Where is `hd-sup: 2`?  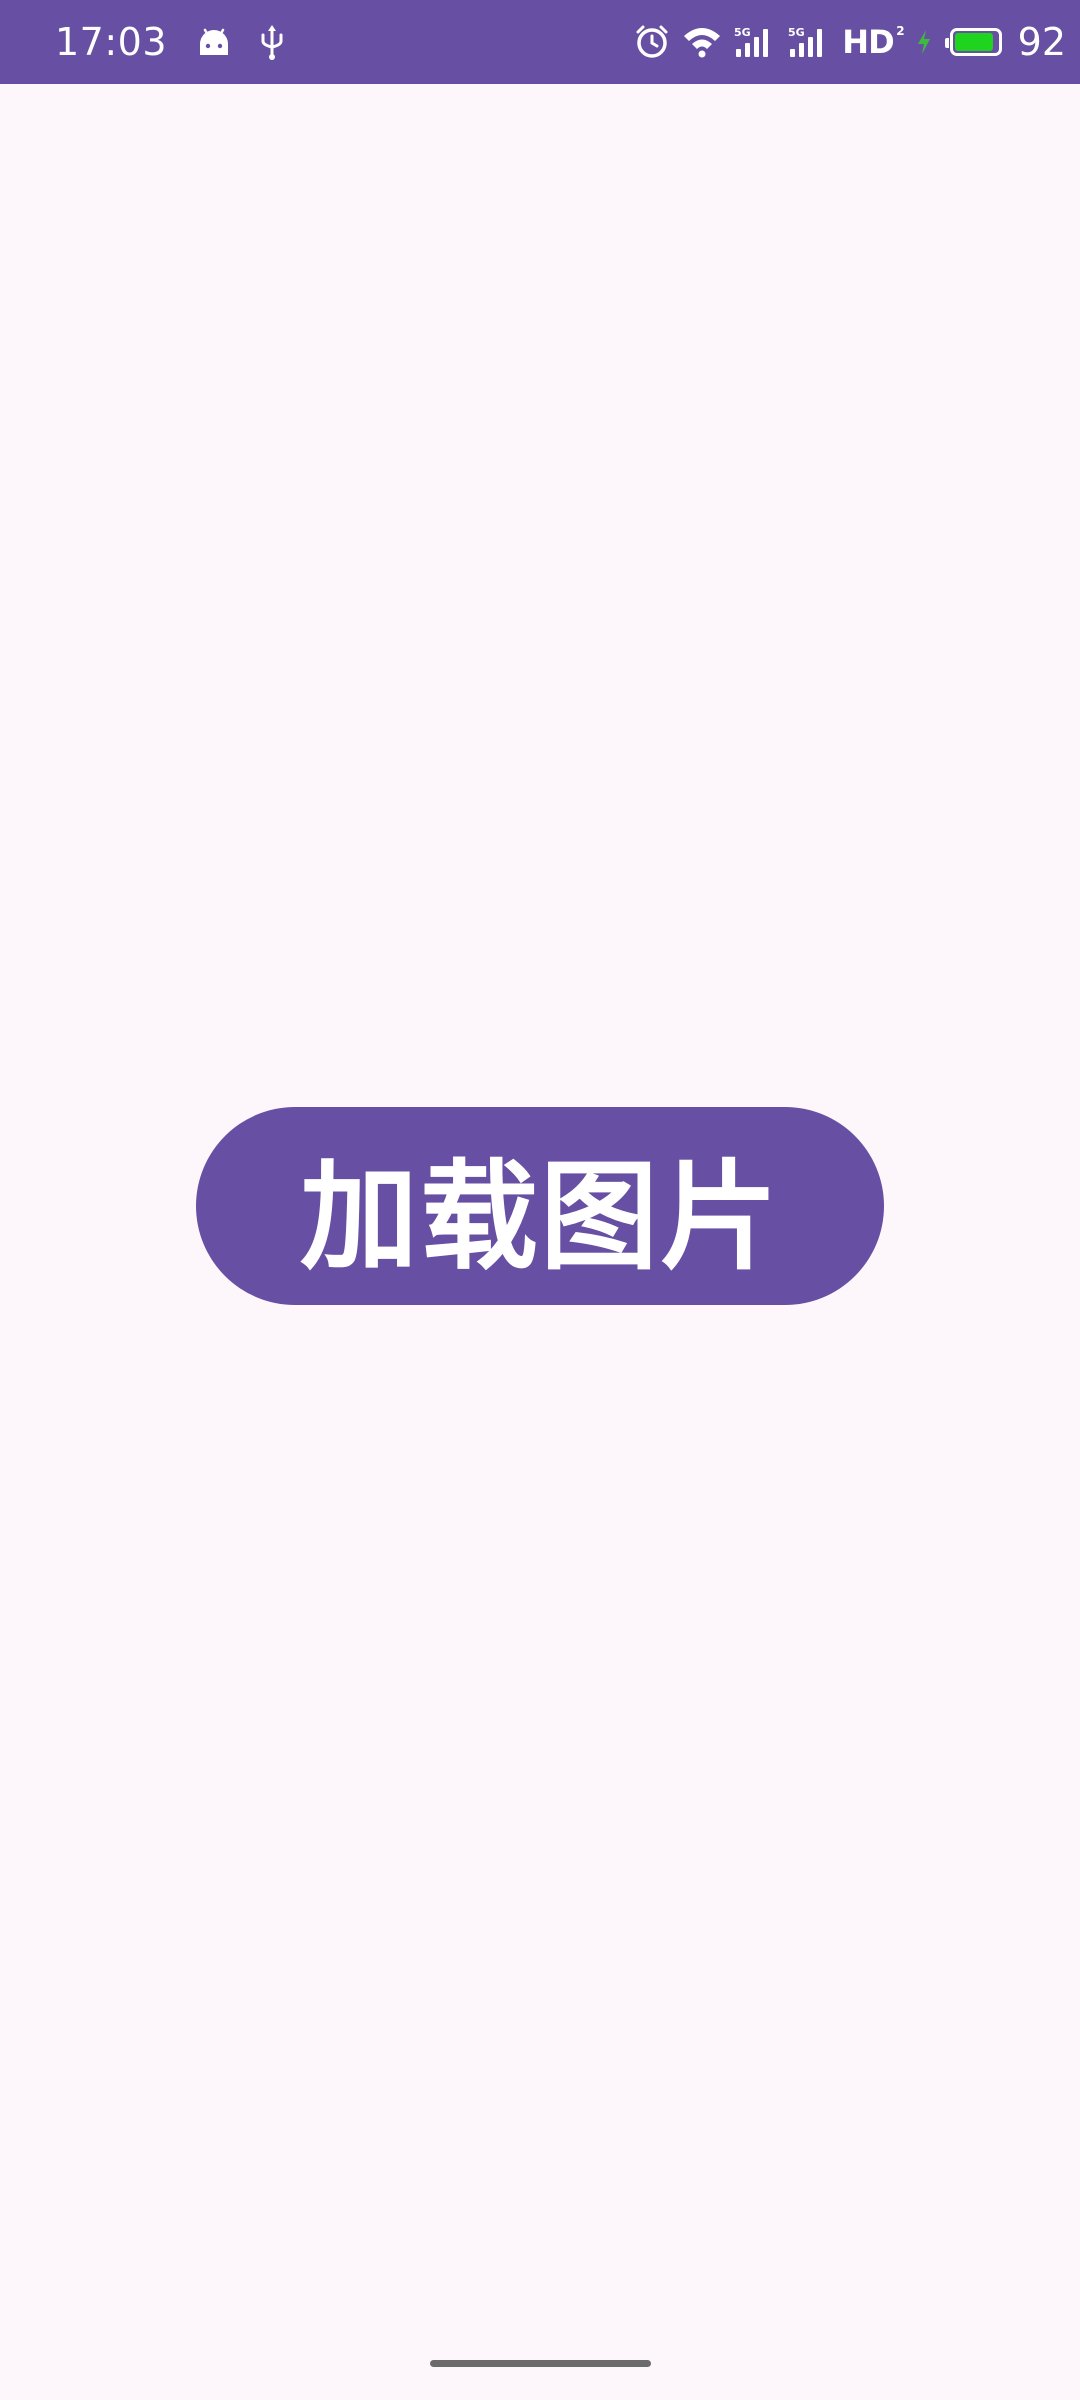
hd-sup: 2 is located at coordinates (900, 31).